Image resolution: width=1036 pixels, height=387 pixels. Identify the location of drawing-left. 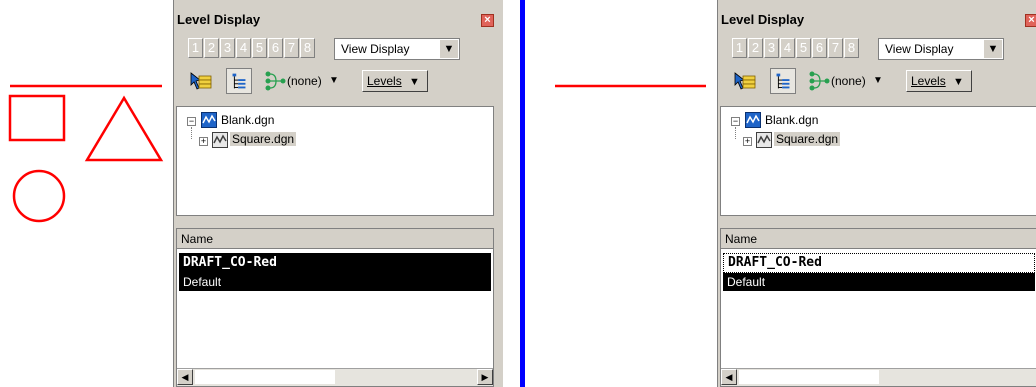
(86, 153).